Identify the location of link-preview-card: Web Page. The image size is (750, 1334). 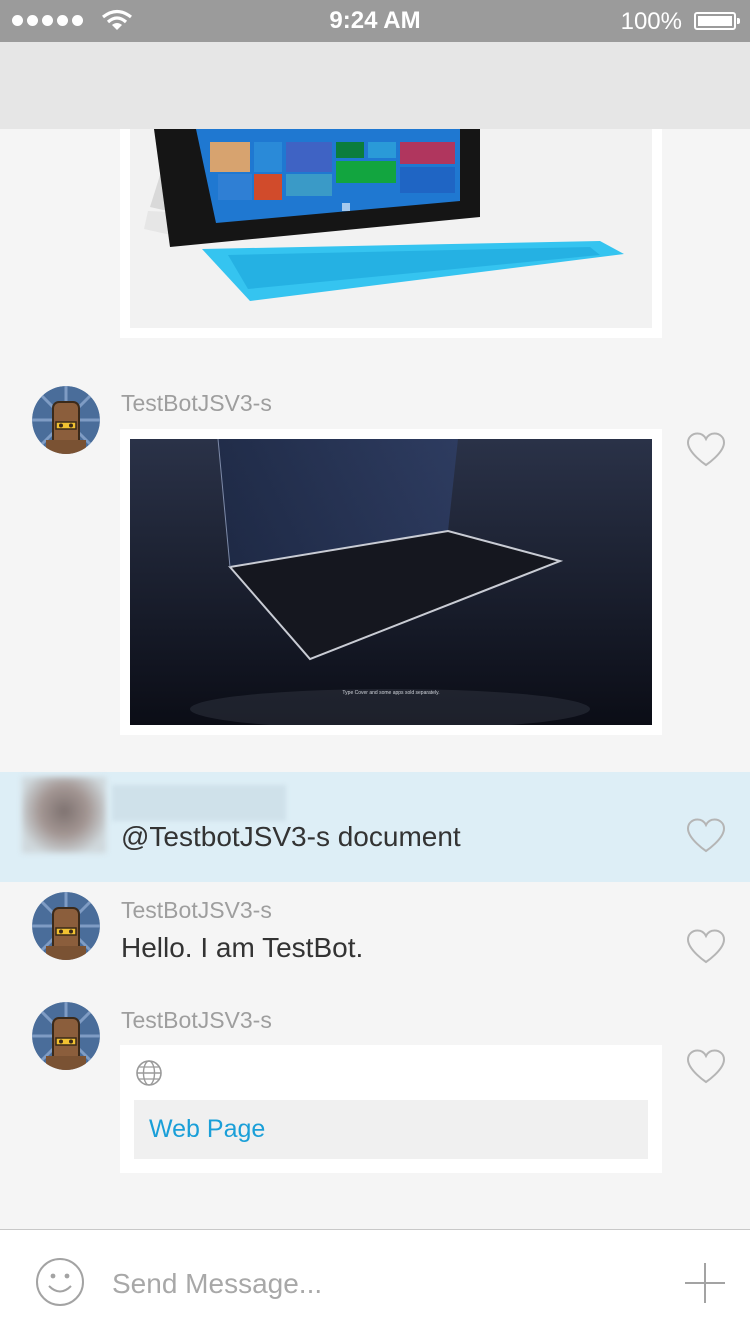
(391, 1109).